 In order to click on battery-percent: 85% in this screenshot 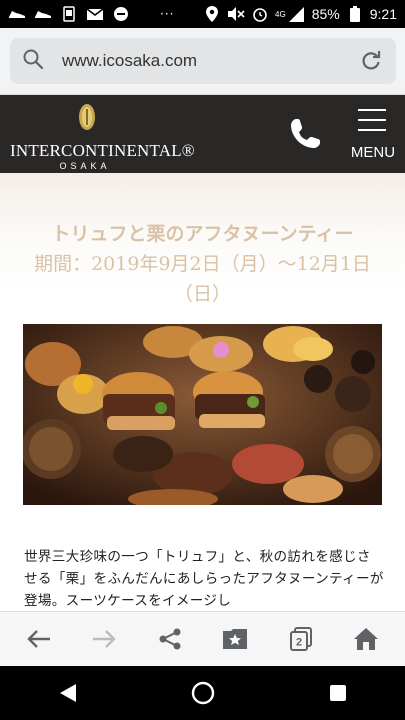, I will do `click(325, 14)`.